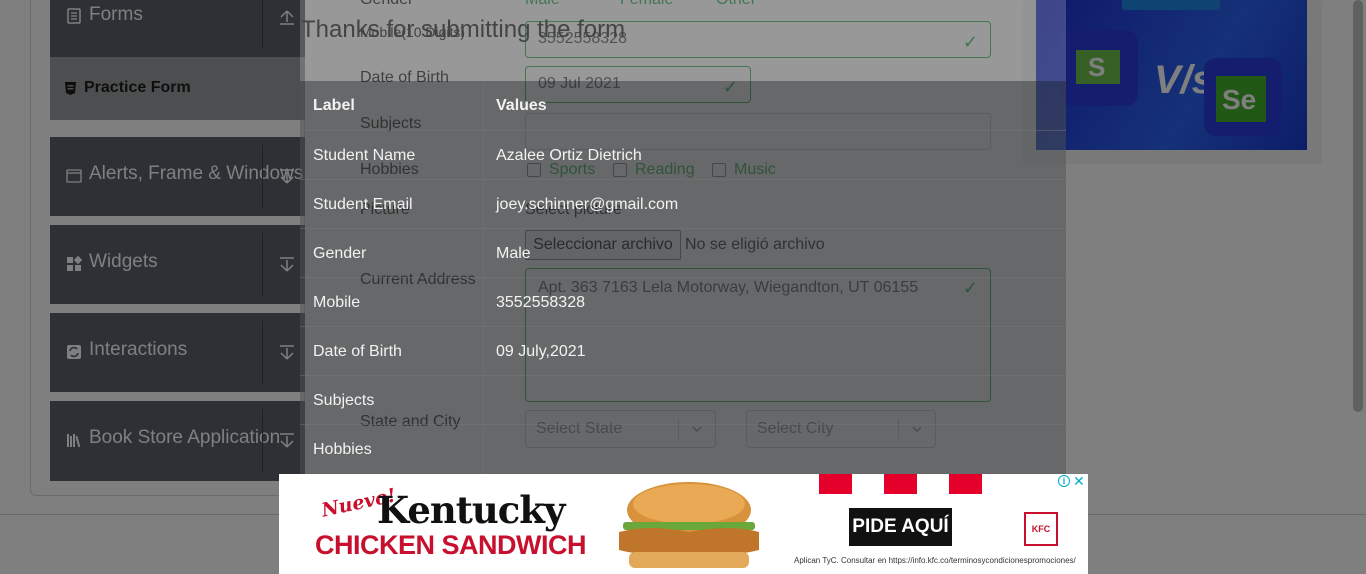 This screenshot has width=1366, height=574. Describe the element at coordinates (334, 105) in the screenshot. I see `table-header-label: Label` at that location.